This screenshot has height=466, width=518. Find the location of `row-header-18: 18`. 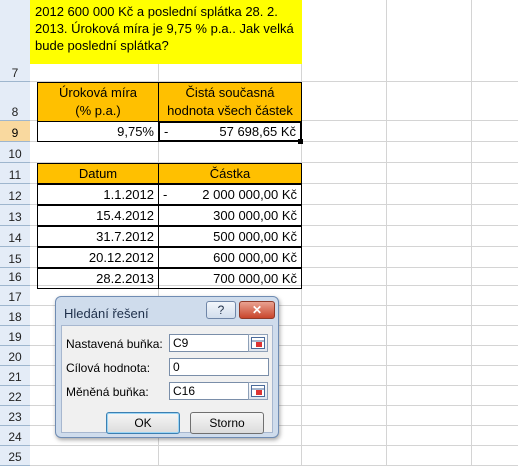

row-header-18: 18 is located at coordinates (15, 316).